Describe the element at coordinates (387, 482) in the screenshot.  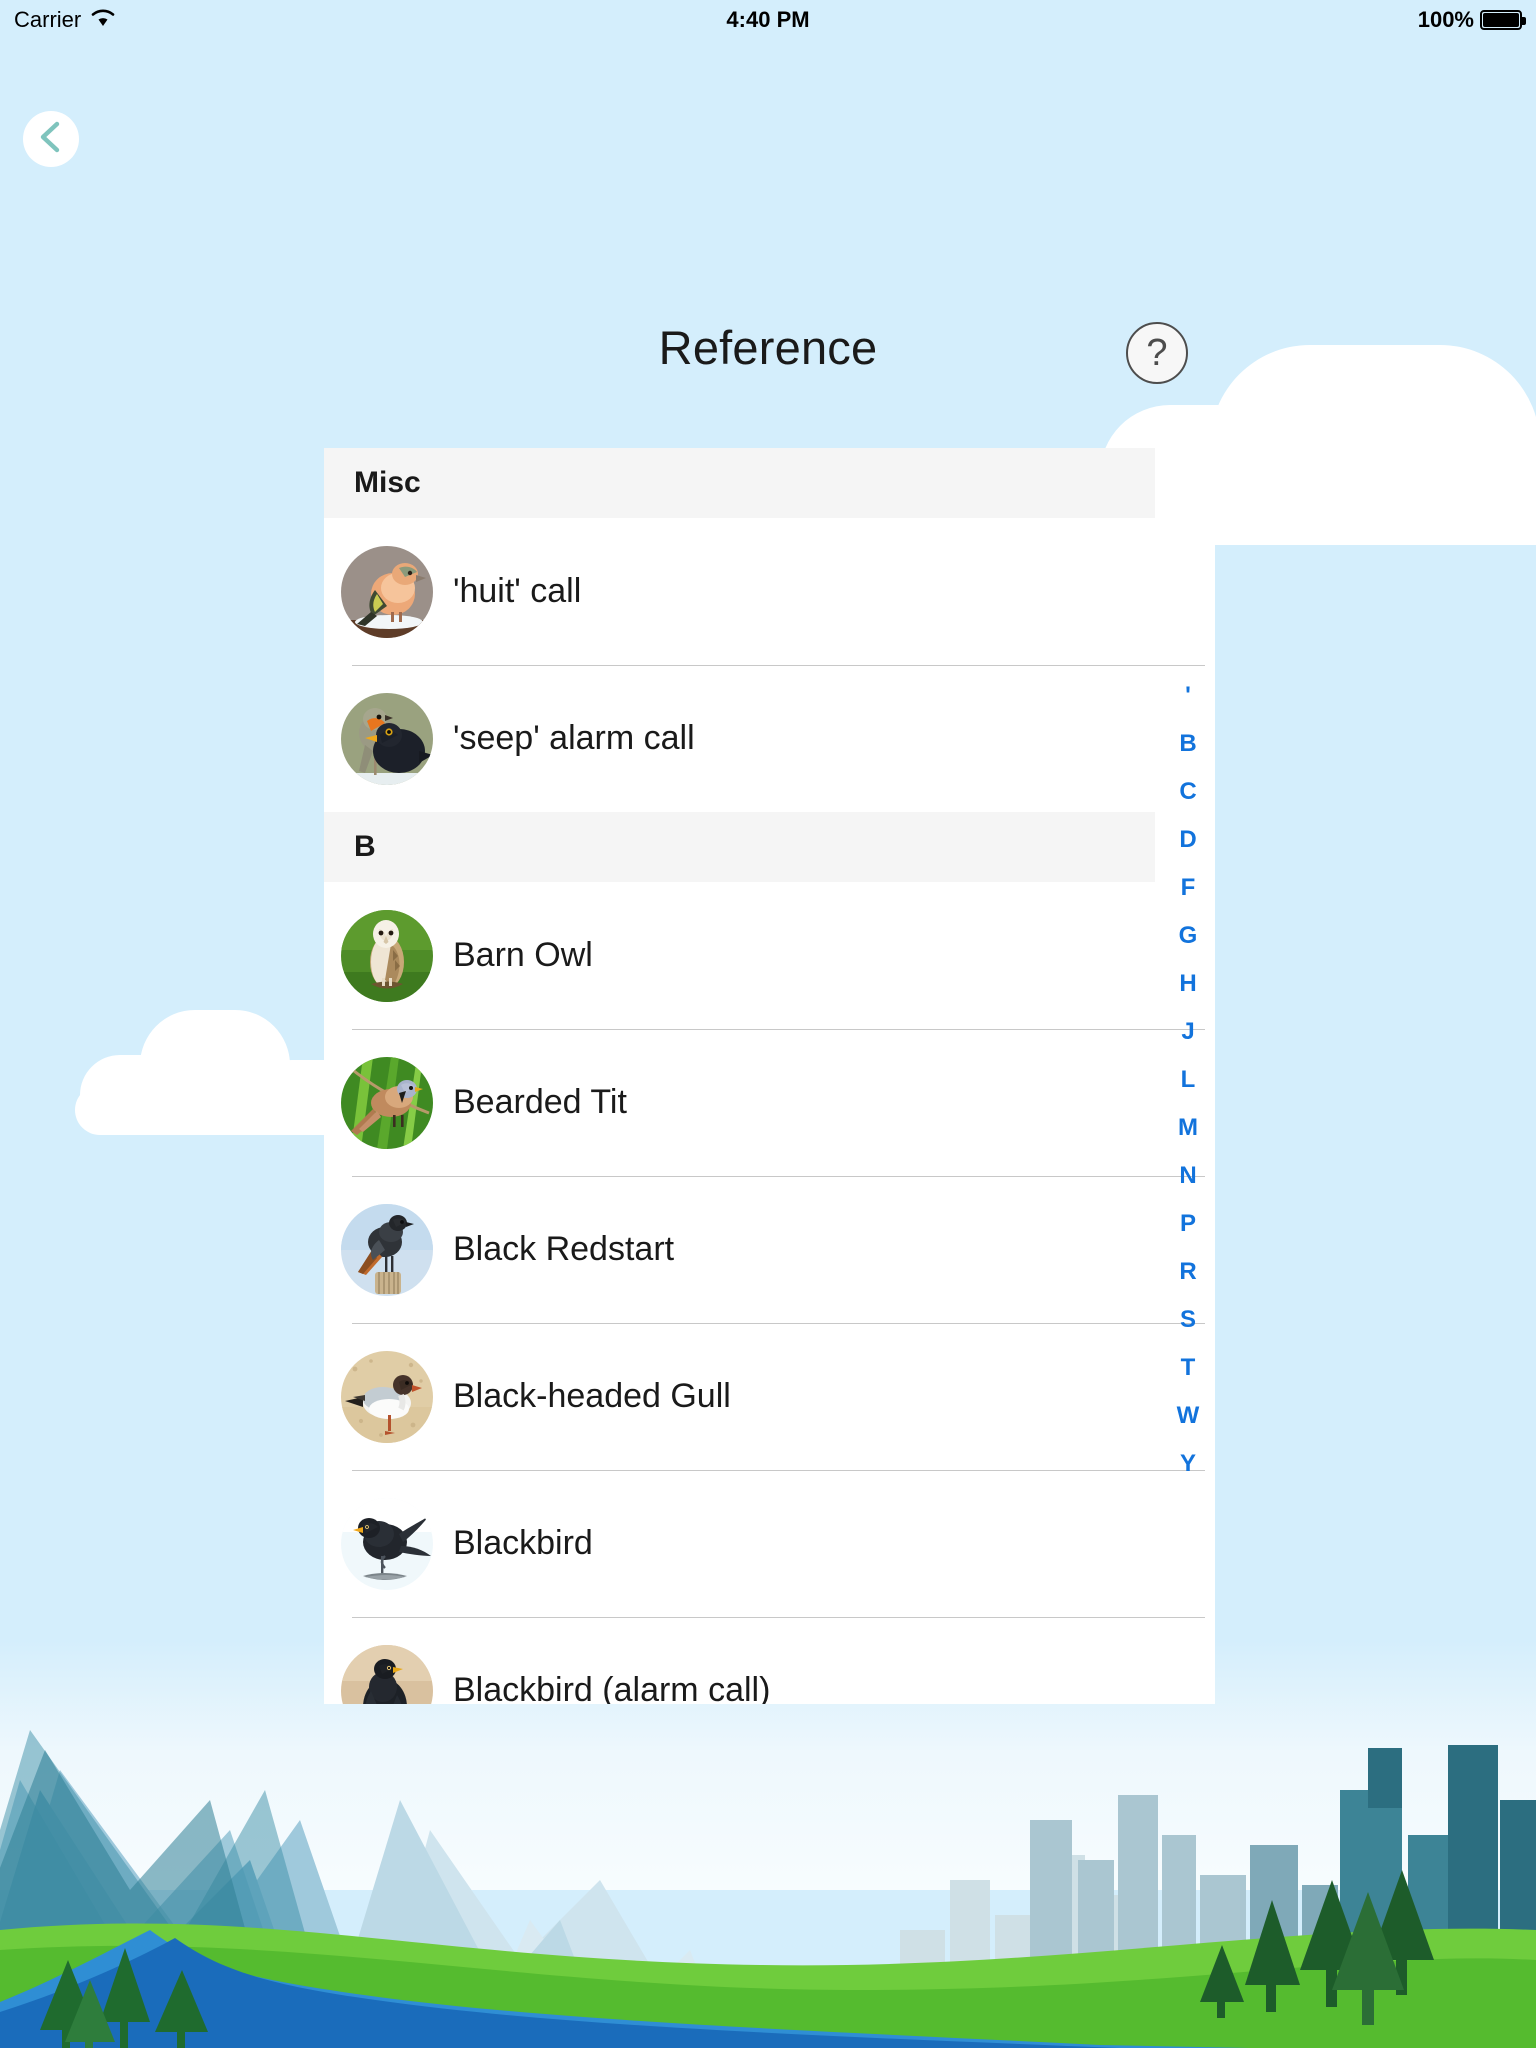
I see `section-header-label: Misc` at that location.